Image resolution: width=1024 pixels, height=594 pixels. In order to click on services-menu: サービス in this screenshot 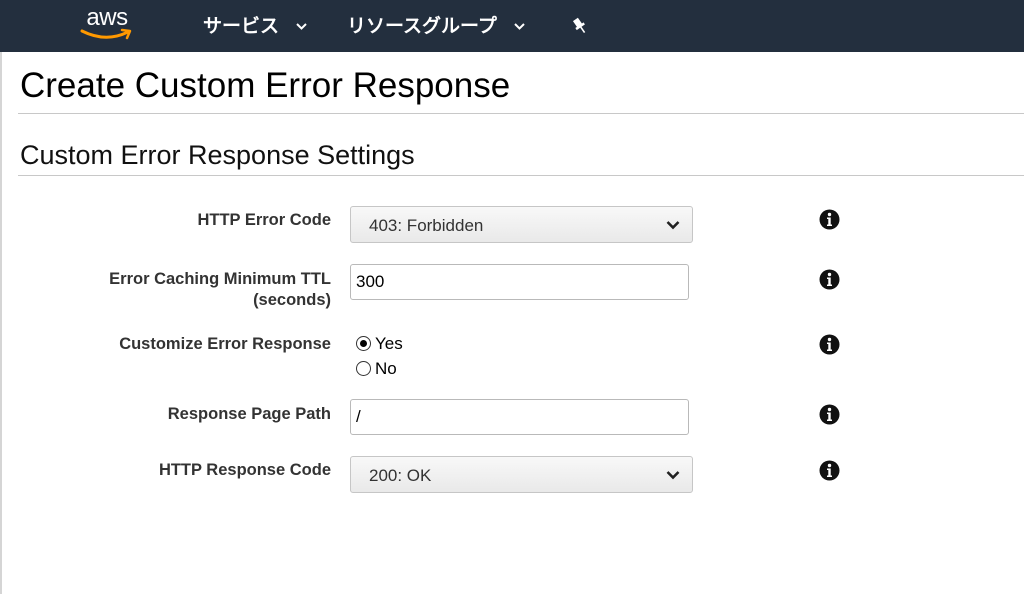, I will do `click(255, 26)`.